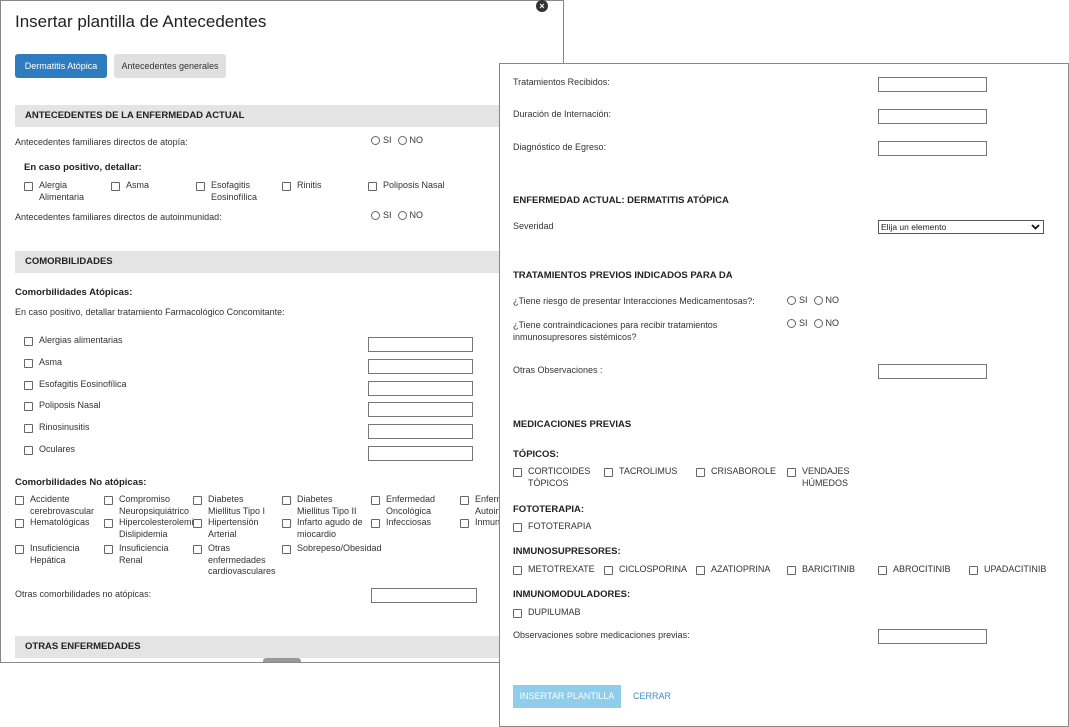  Describe the element at coordinates (240, 528) in the screenshot. I see `checkbox-no-atopica-hipertensión: Hipertensión Arterial` at that location.